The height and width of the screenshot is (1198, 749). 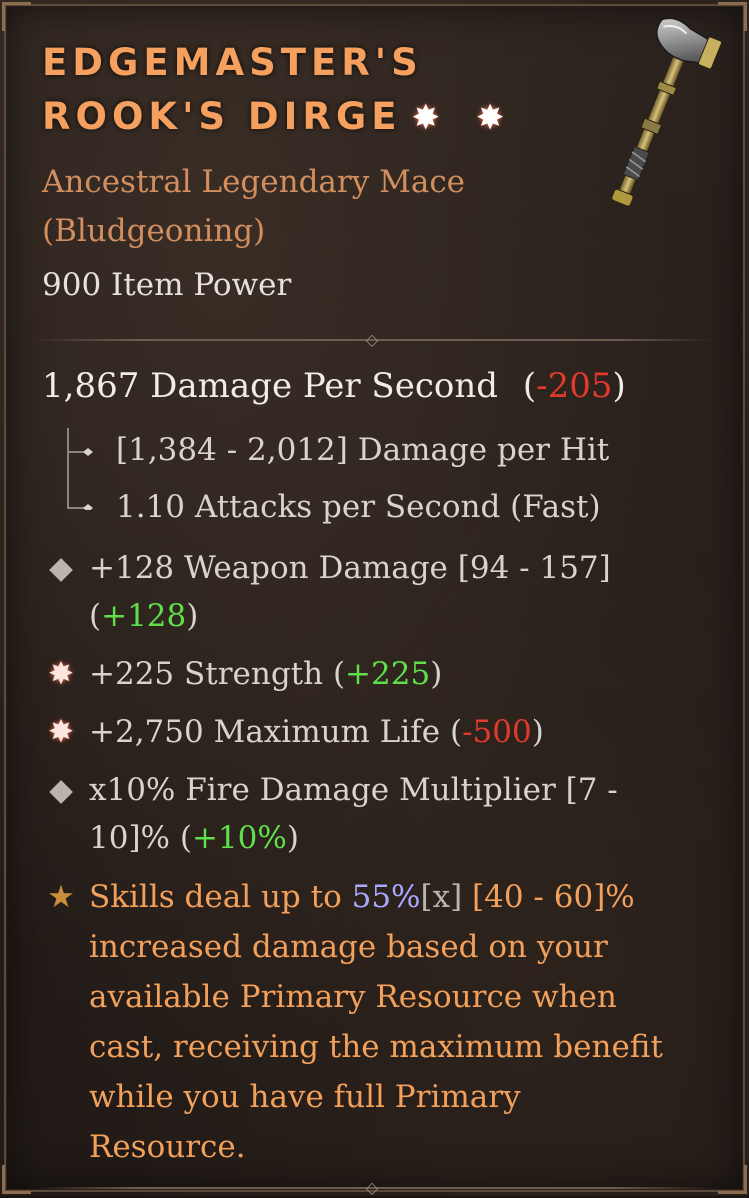 I want to click on stat-tree-lines, so click(x=80, y=469).